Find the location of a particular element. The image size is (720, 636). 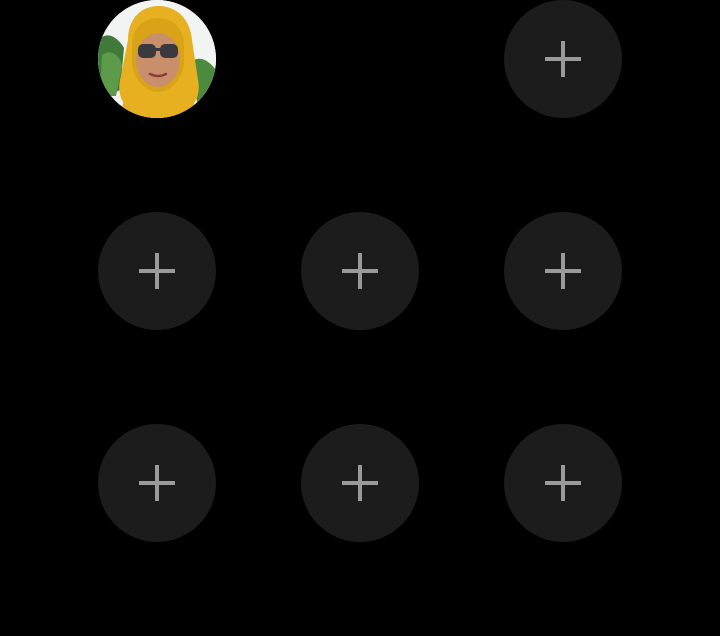

avatar-photo is located at coordinates (157, 59).